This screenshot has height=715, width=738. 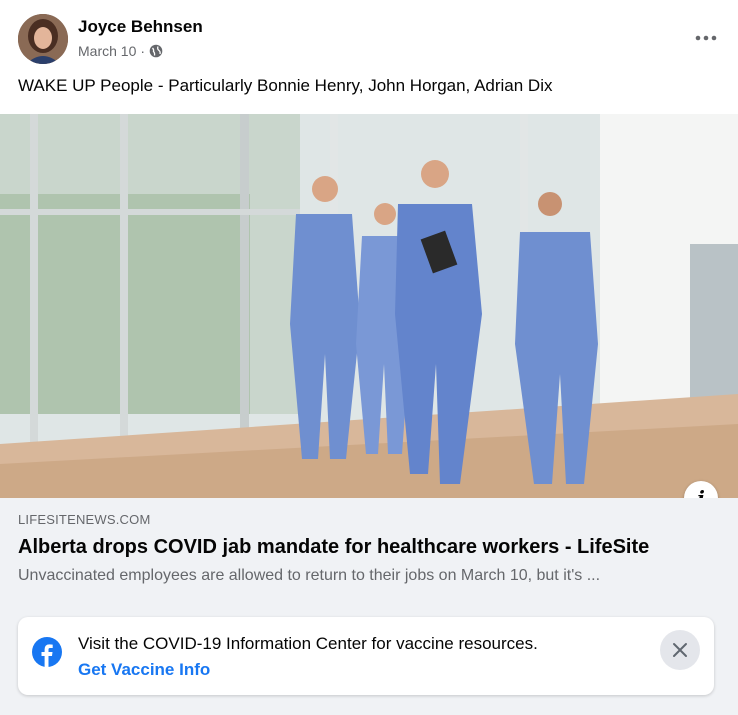 I want to click on globe-icon, so click(x=156, y=51).